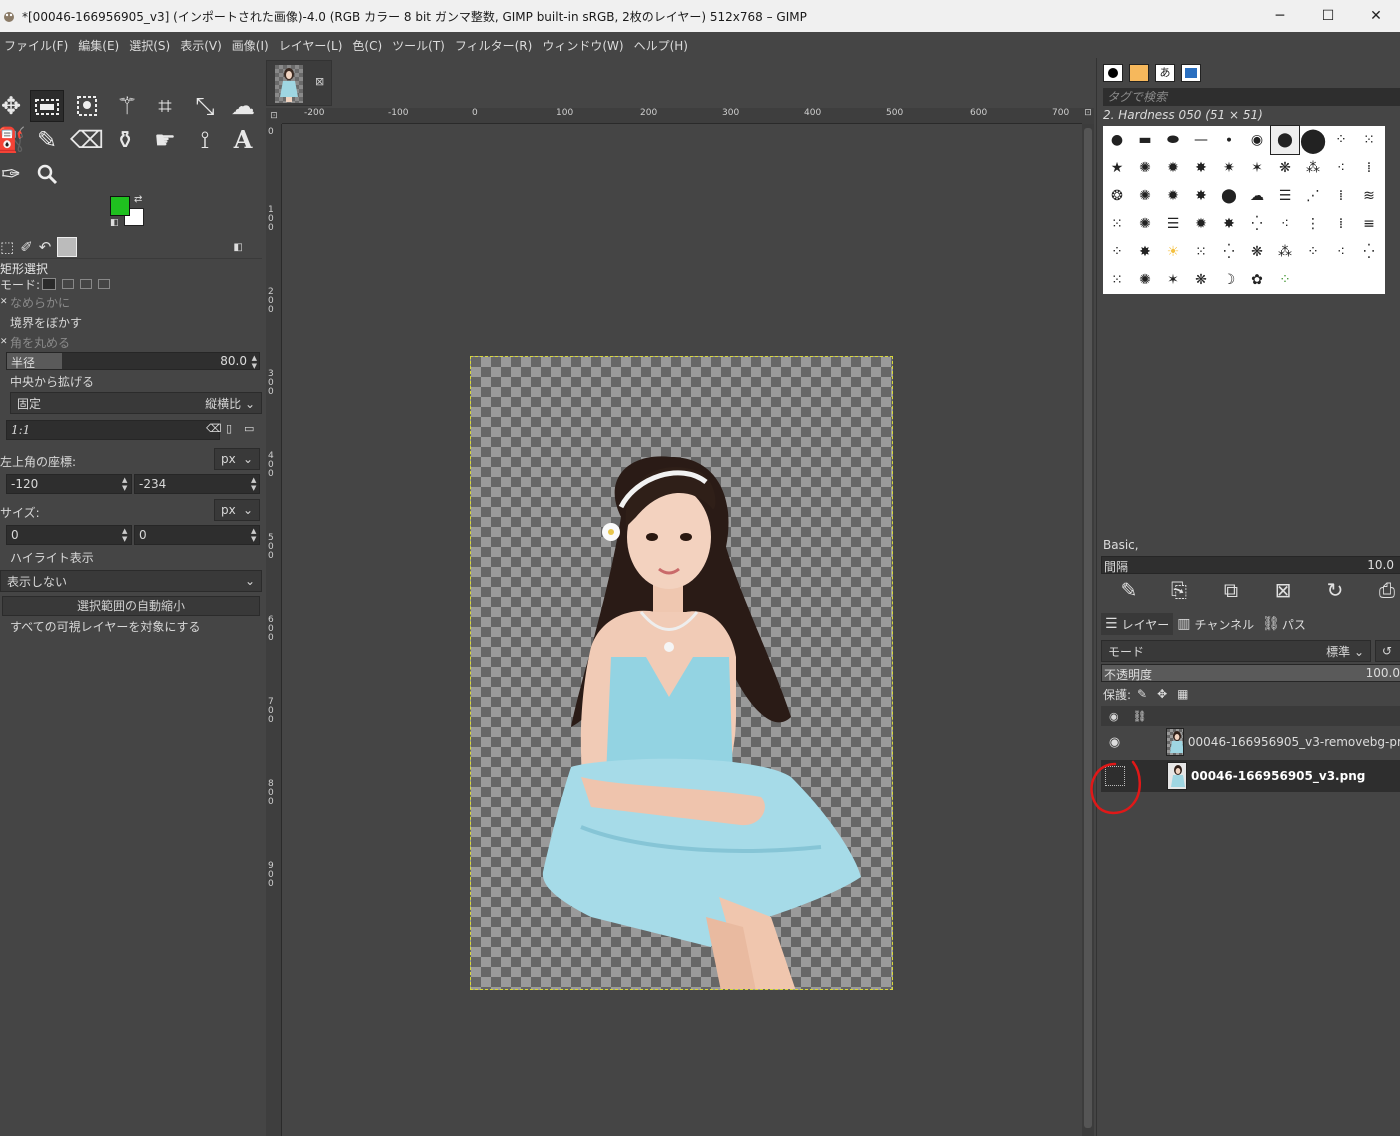 This screenshot has width=1400, height=1136. I want to click on device-status-tab-icon: ✐, so click(26, 247).